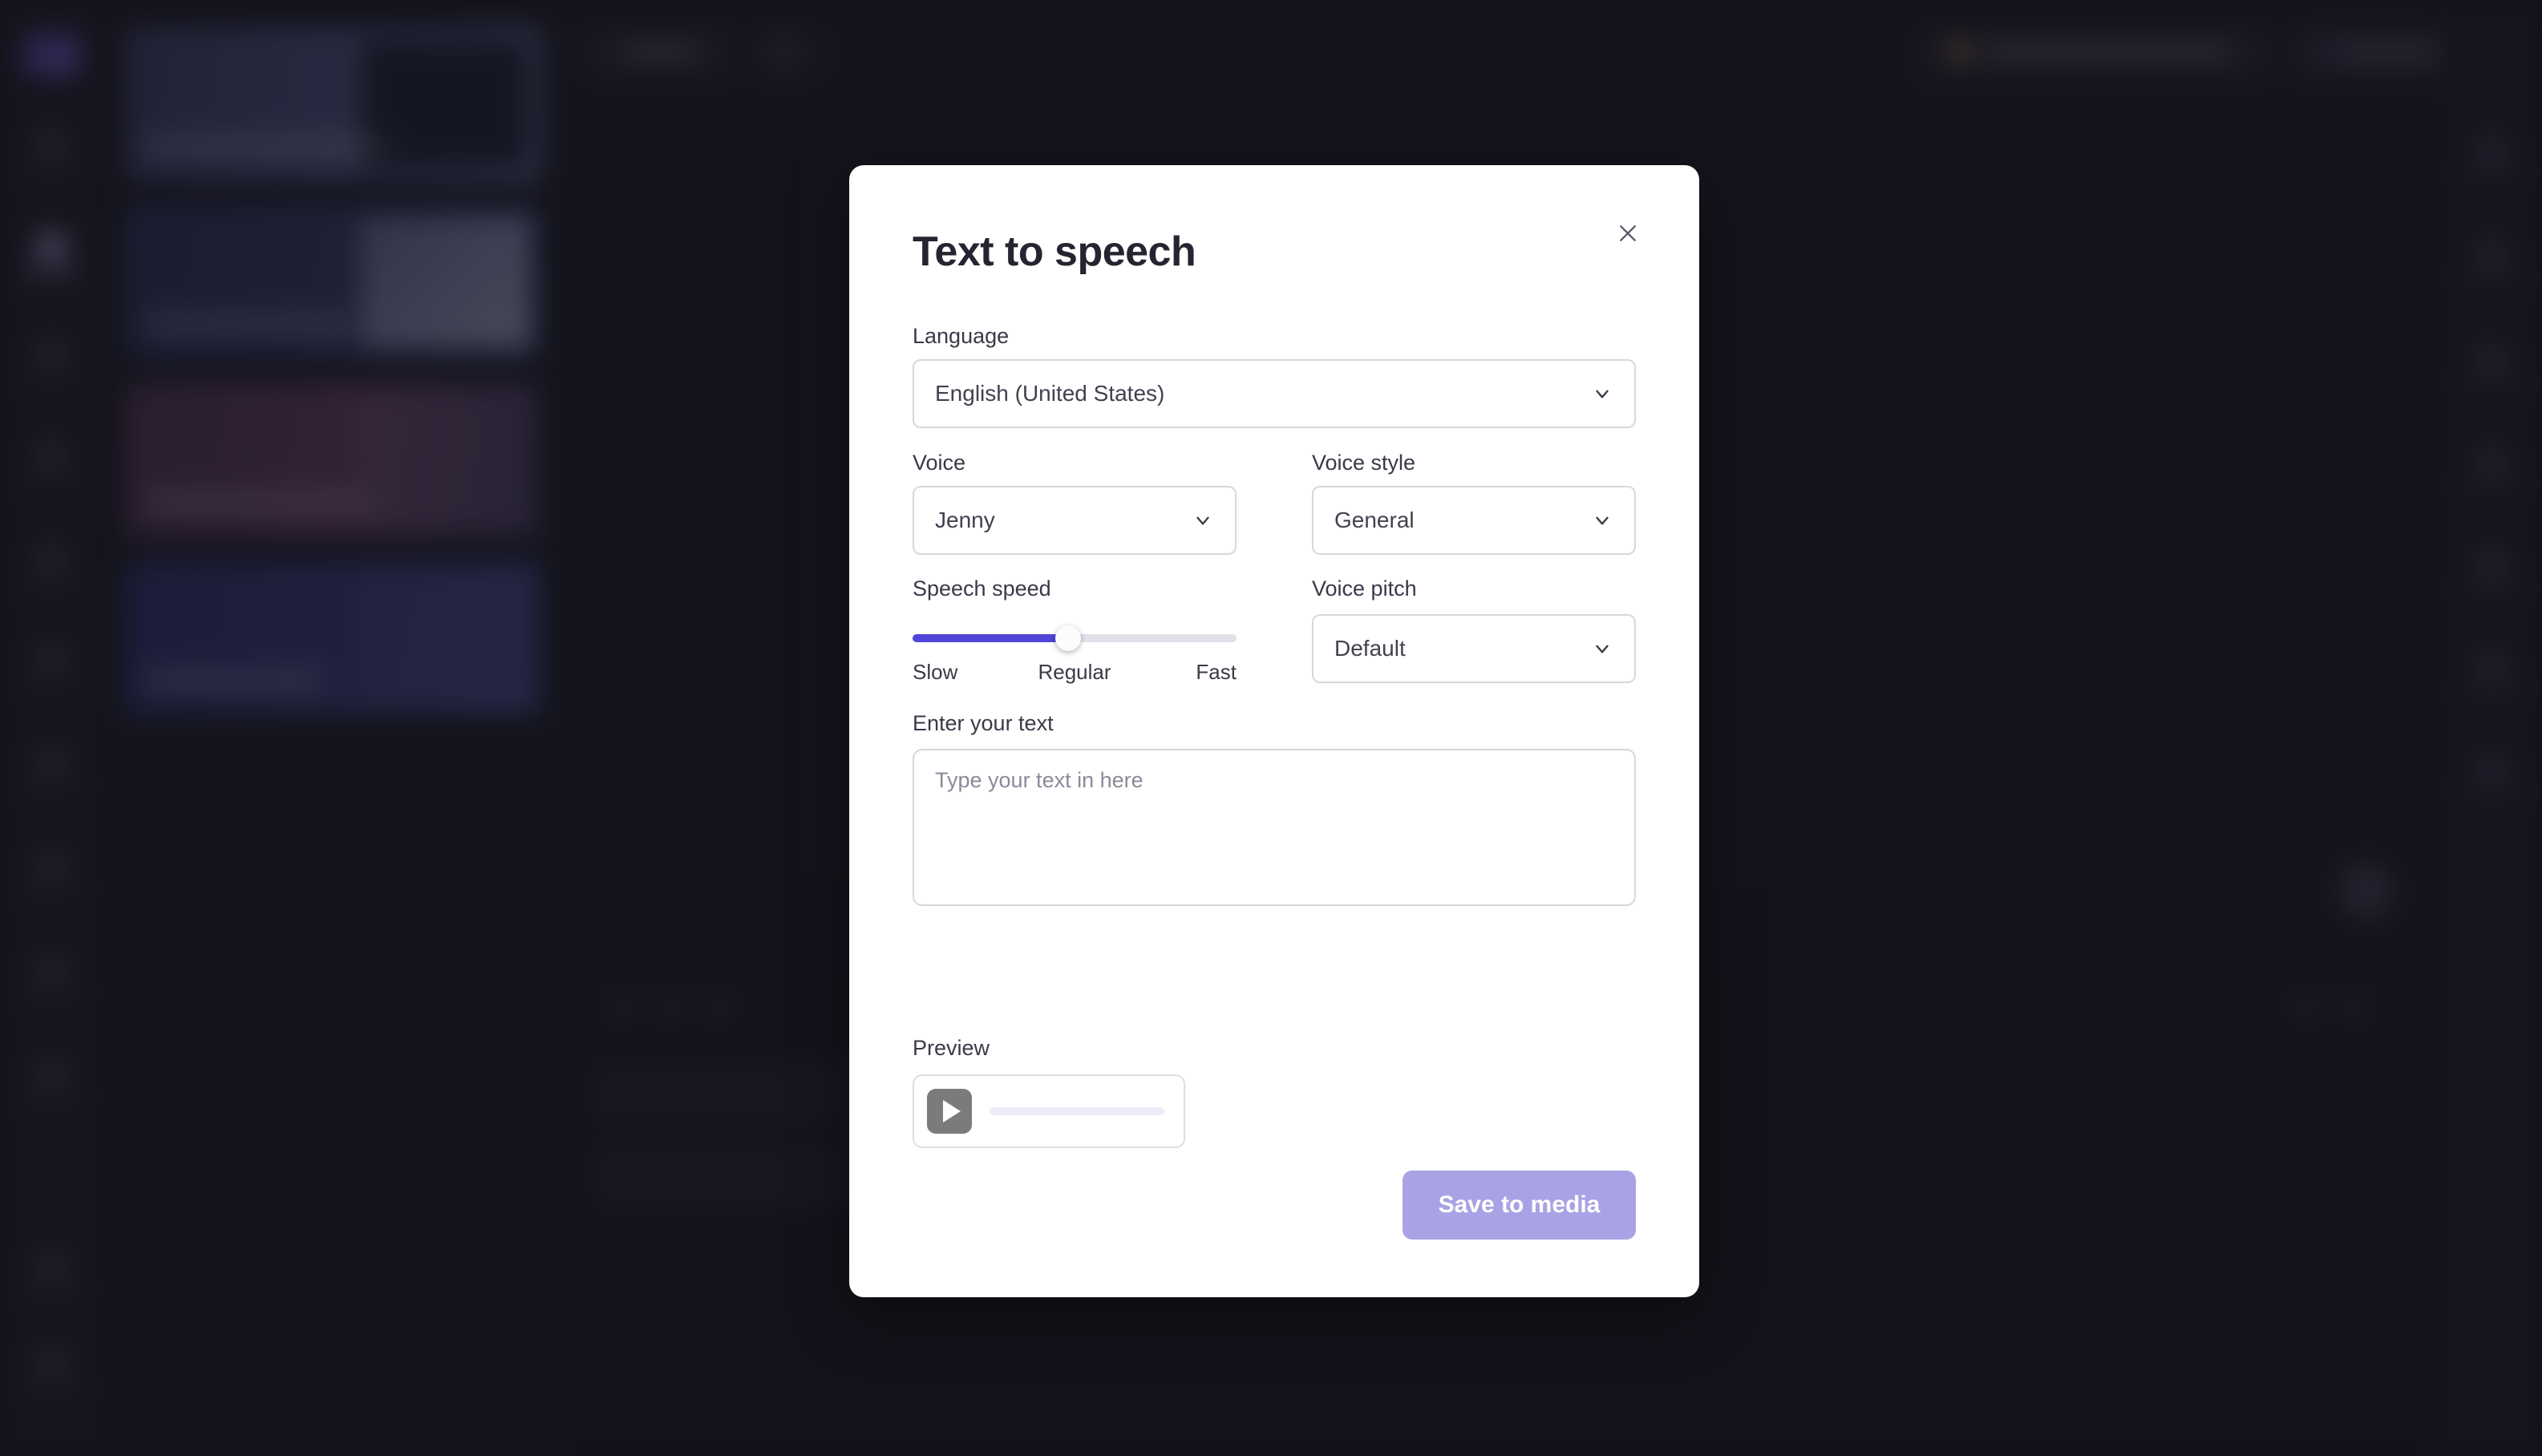  I want to click on text-input, so click(1275, 828).